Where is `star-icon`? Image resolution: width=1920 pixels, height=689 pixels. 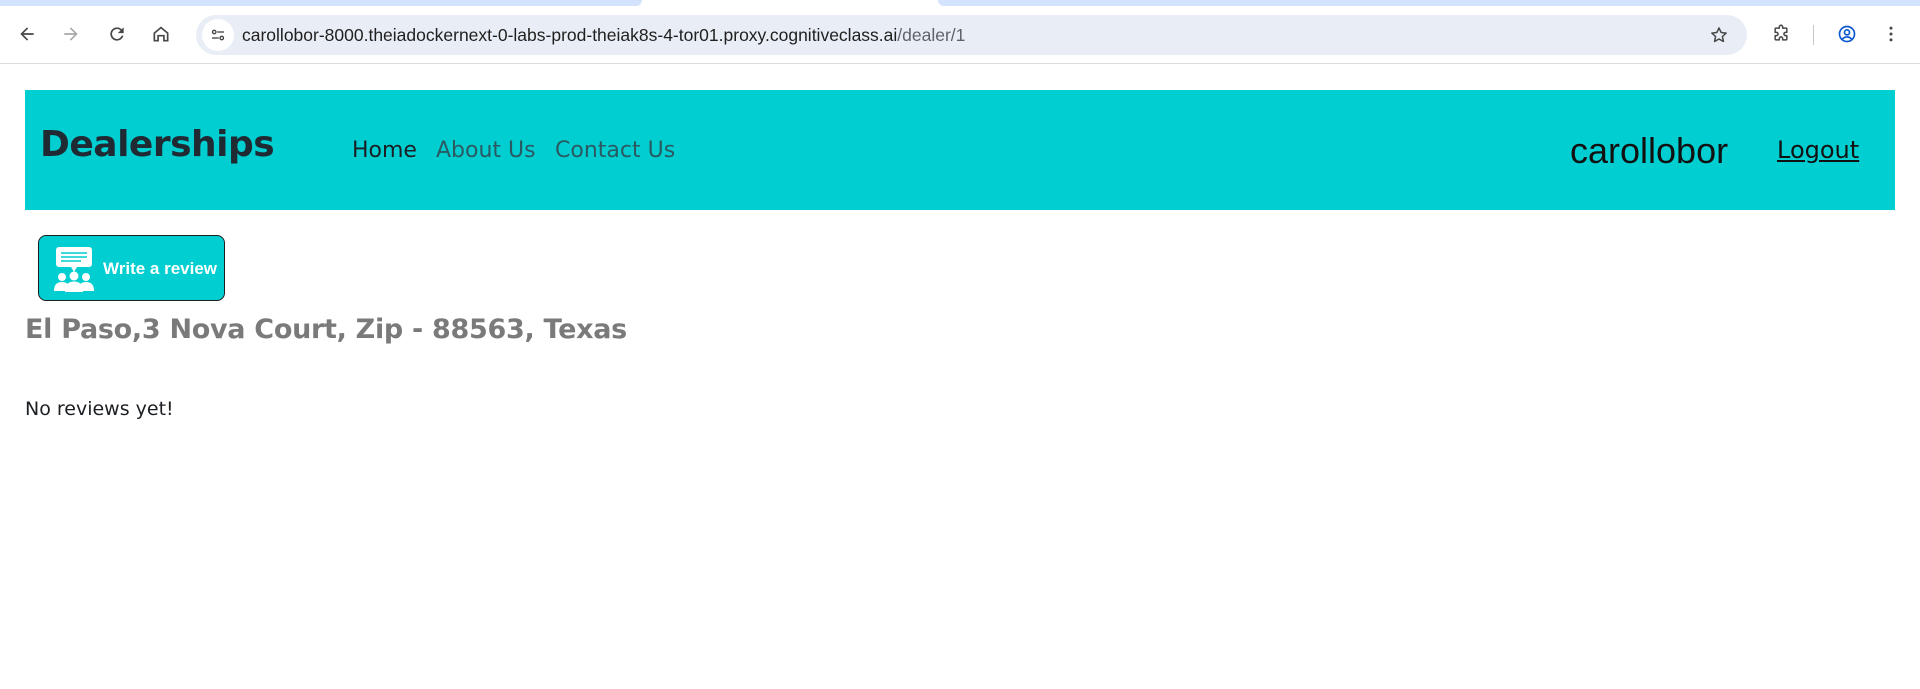 star-icon is located at coordinates (1719, 35).